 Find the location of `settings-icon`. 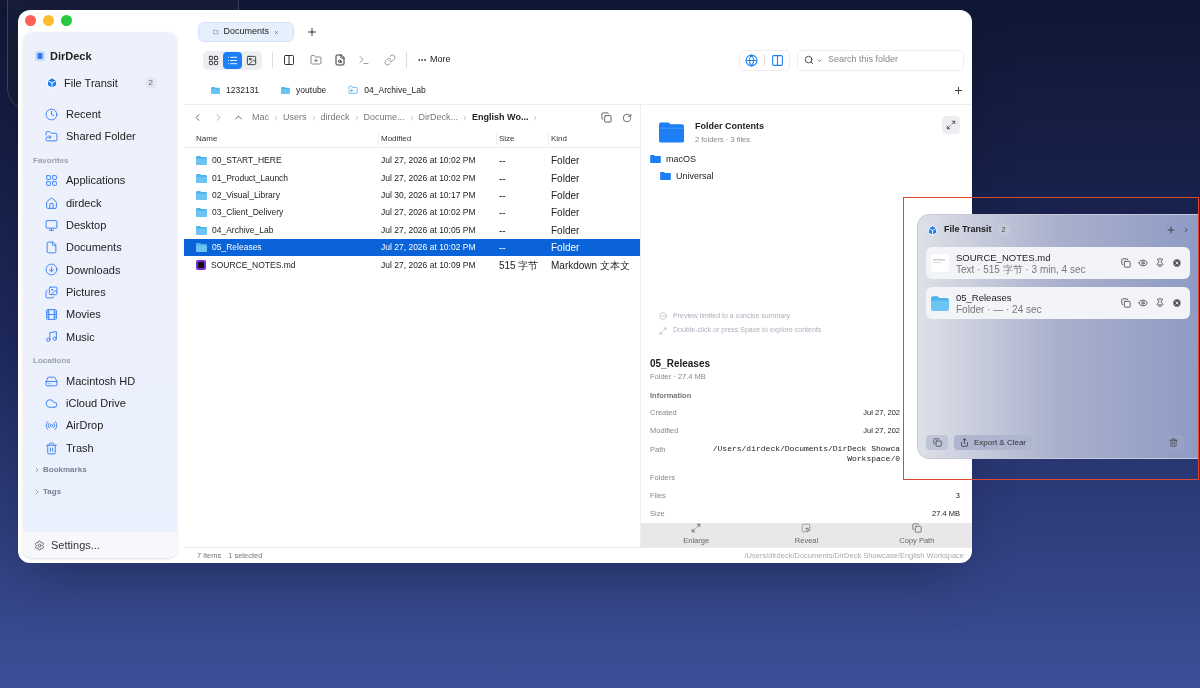

settings-icon is located at coordinates (39, 545).